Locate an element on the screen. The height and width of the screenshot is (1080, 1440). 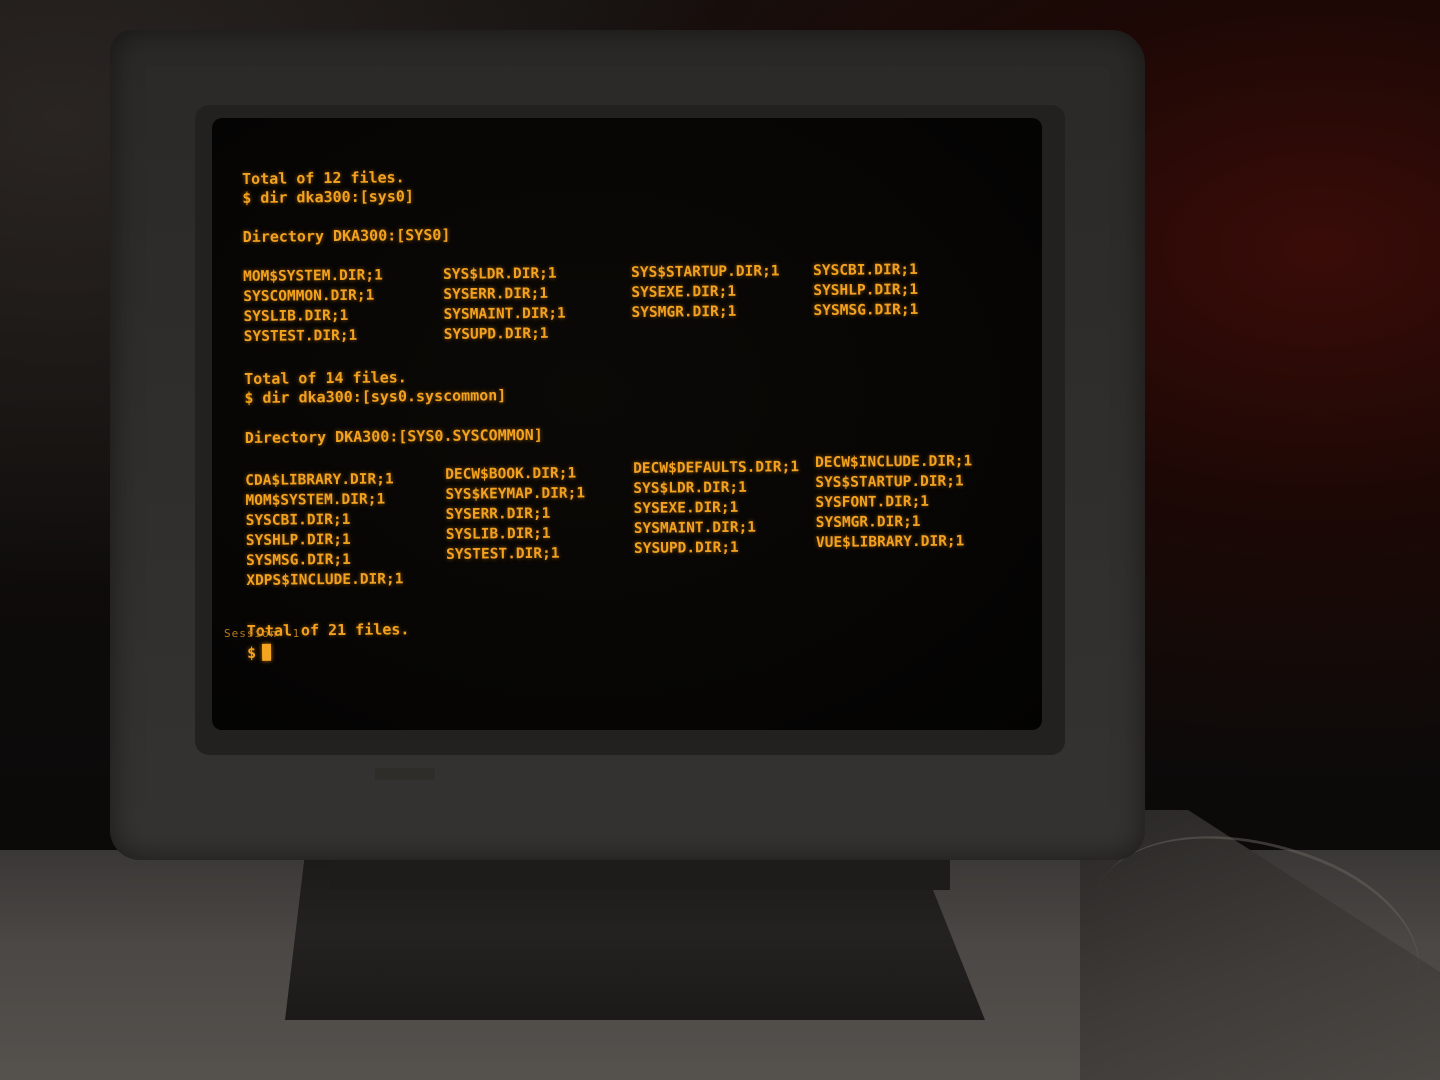
terminal-command-1: $ dir dka300:[sys0] is located at coordinates (328, 197).